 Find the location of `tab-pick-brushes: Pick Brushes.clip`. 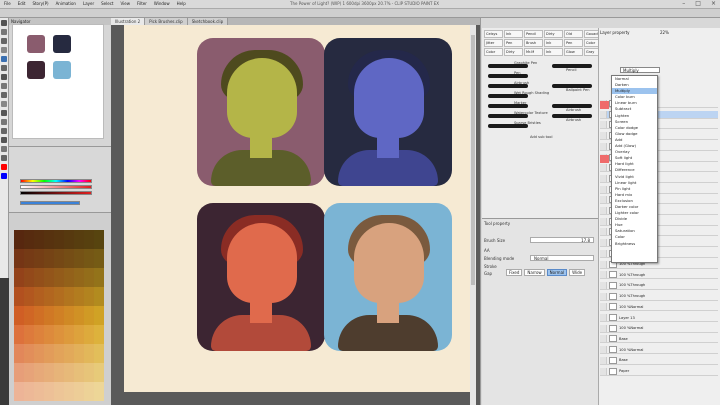

tab-pick-brushes: Pick Brushes.clip is located at coordinates (166, 21).